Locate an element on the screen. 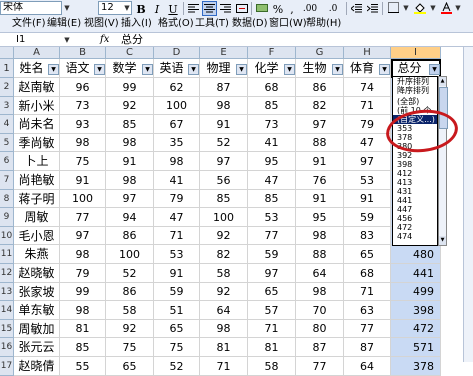 Image resolution: width=473 pixels, height=376 pixels. cell-chinese: 77 is located at coordinates (83, 217).